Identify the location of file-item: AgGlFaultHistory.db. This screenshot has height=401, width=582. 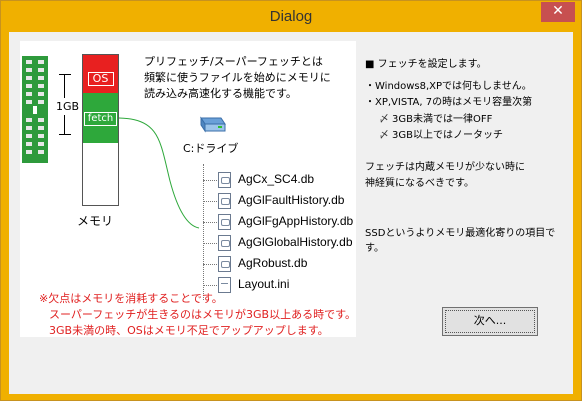
(281, 201).